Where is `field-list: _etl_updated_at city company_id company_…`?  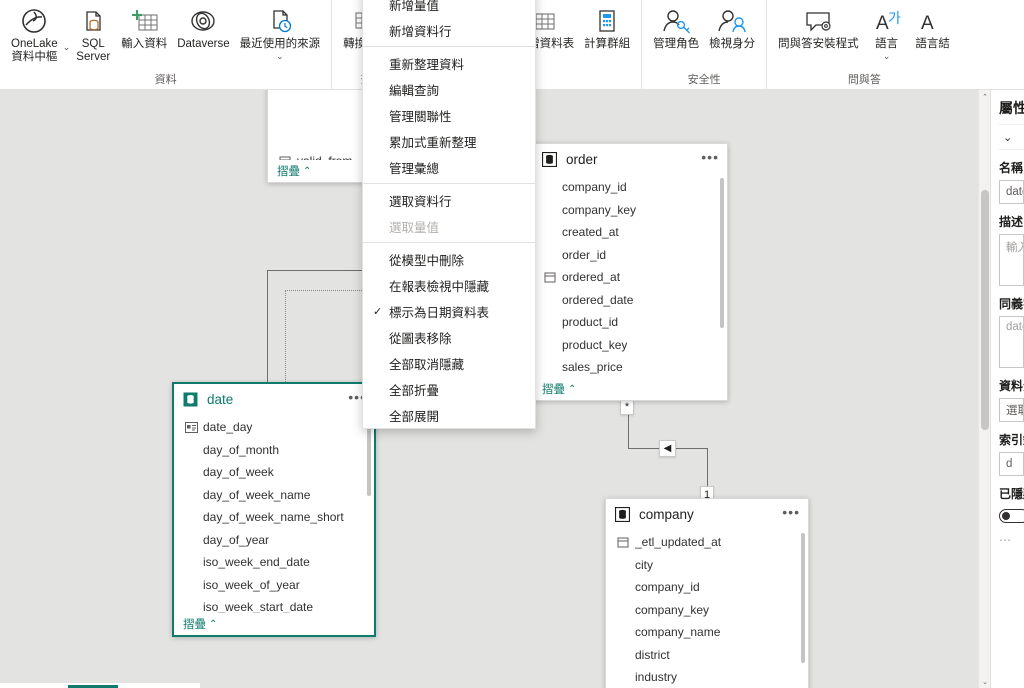
field-list: _etl_updated_at city company_id company_… is located at coordinates (707, 608).